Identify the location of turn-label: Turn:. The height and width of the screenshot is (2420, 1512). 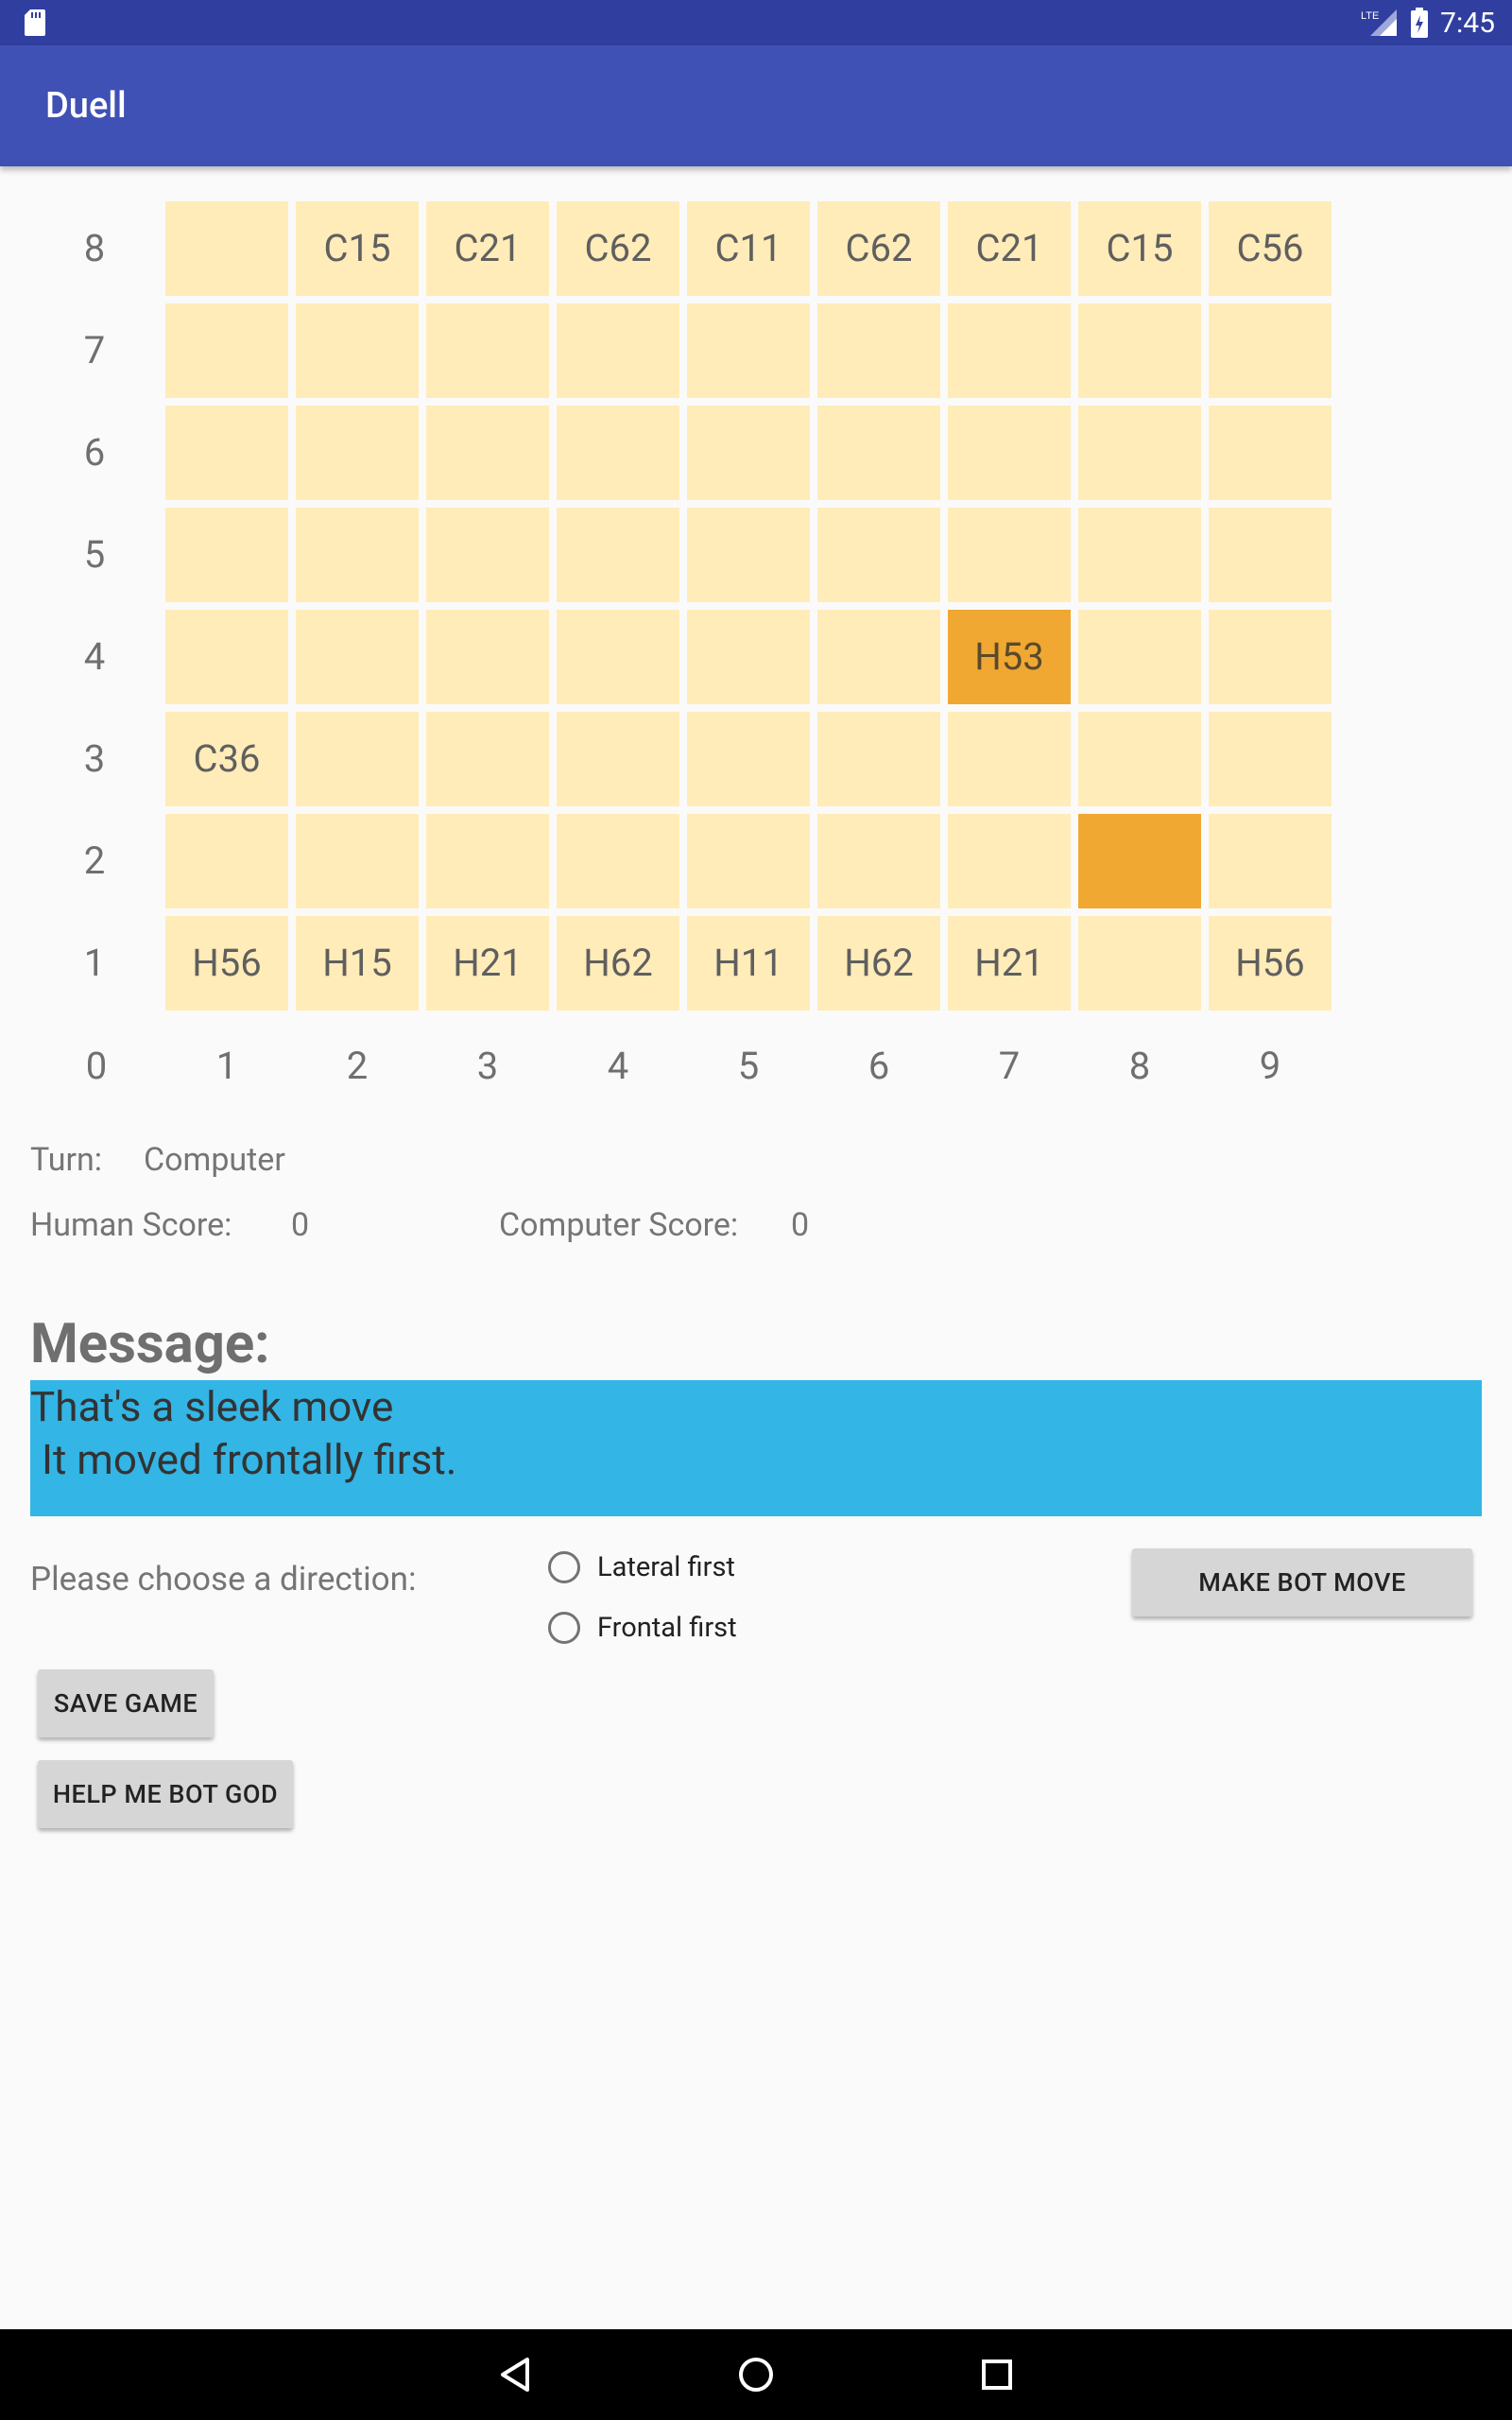
(66, 1160).